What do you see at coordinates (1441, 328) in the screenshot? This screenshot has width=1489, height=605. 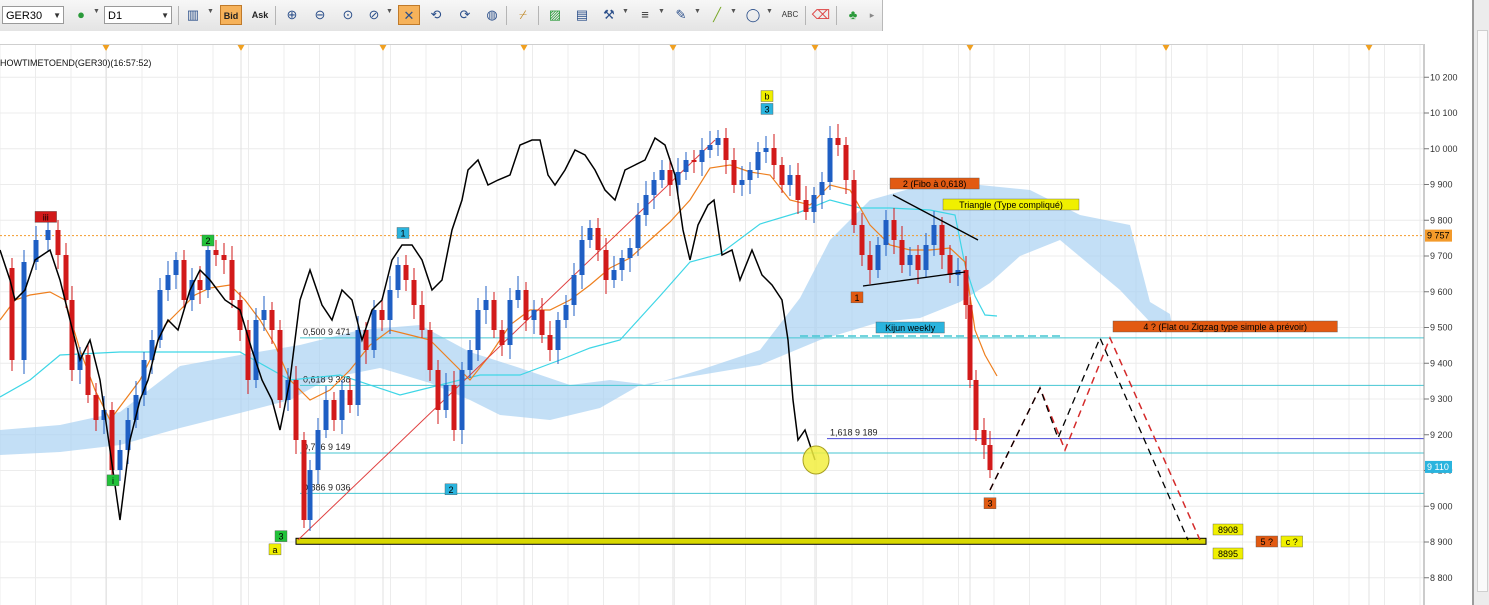 I see `price-tick-label: 9 500` at bounding box center [1441, 328].